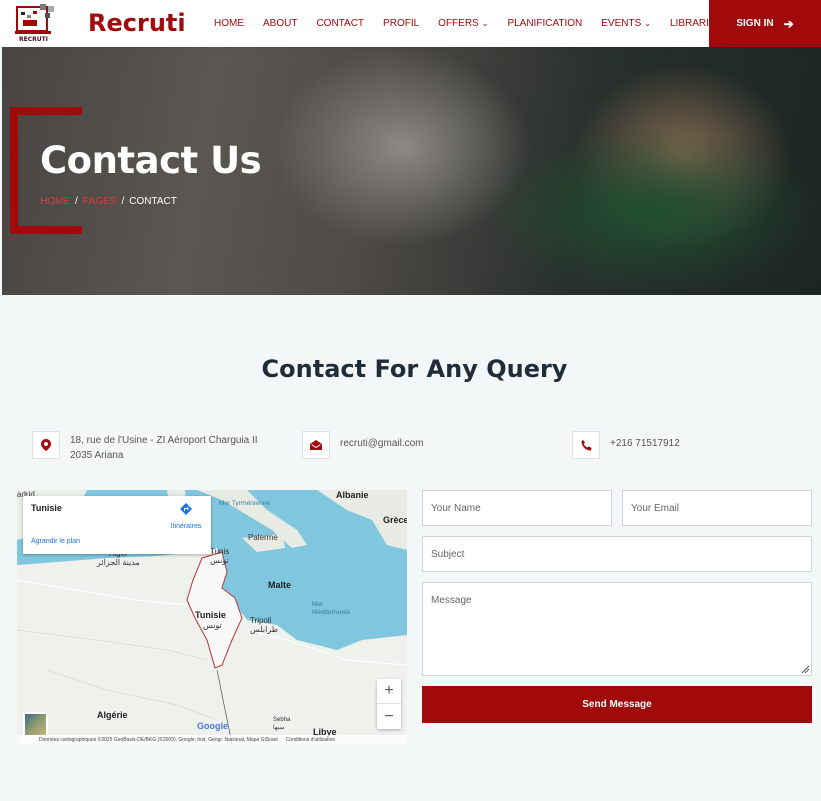 The height and width of the screenshot is (801, 821). What do you see at coordinates (220, 551) in the screenshot?
I see `map-label: Tunis` at bounding box center [220, 551].